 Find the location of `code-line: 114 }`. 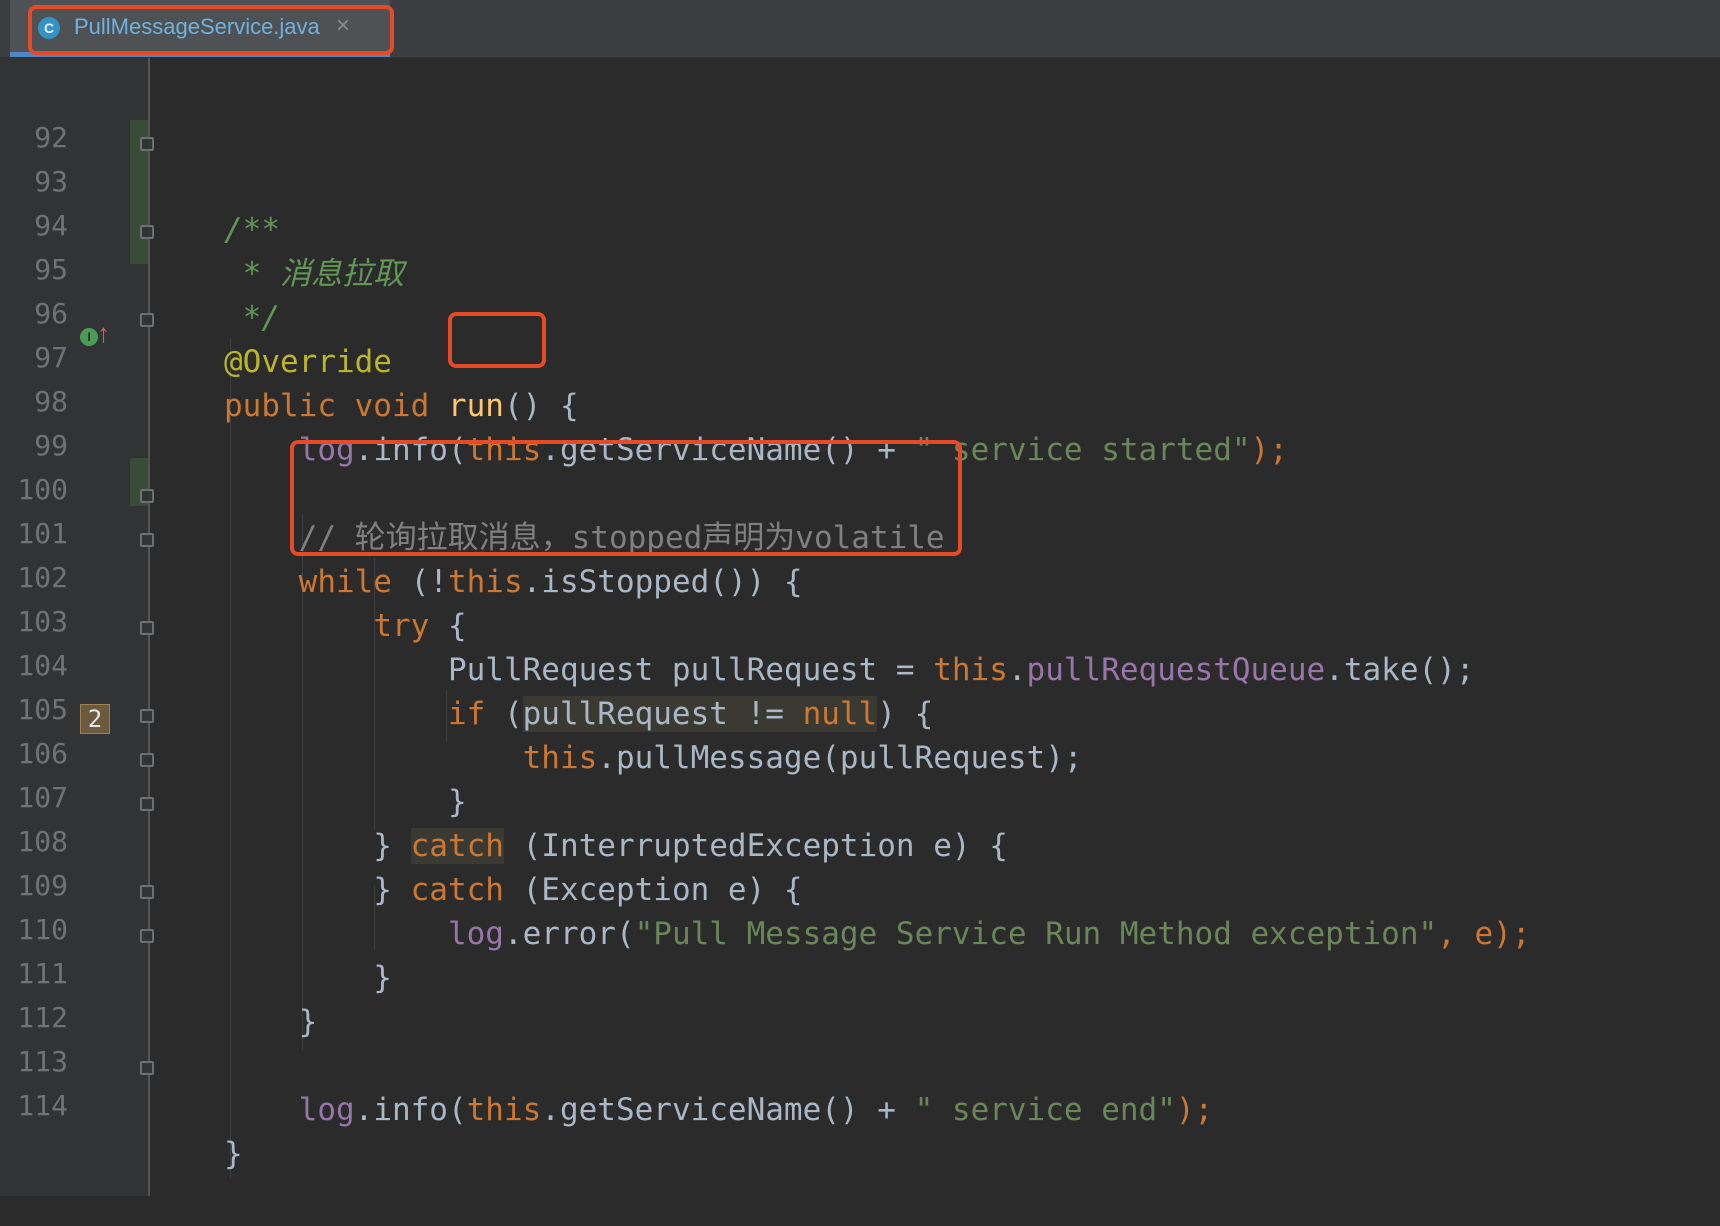

code-line: 114 } is located at coordinates (860, 1103).